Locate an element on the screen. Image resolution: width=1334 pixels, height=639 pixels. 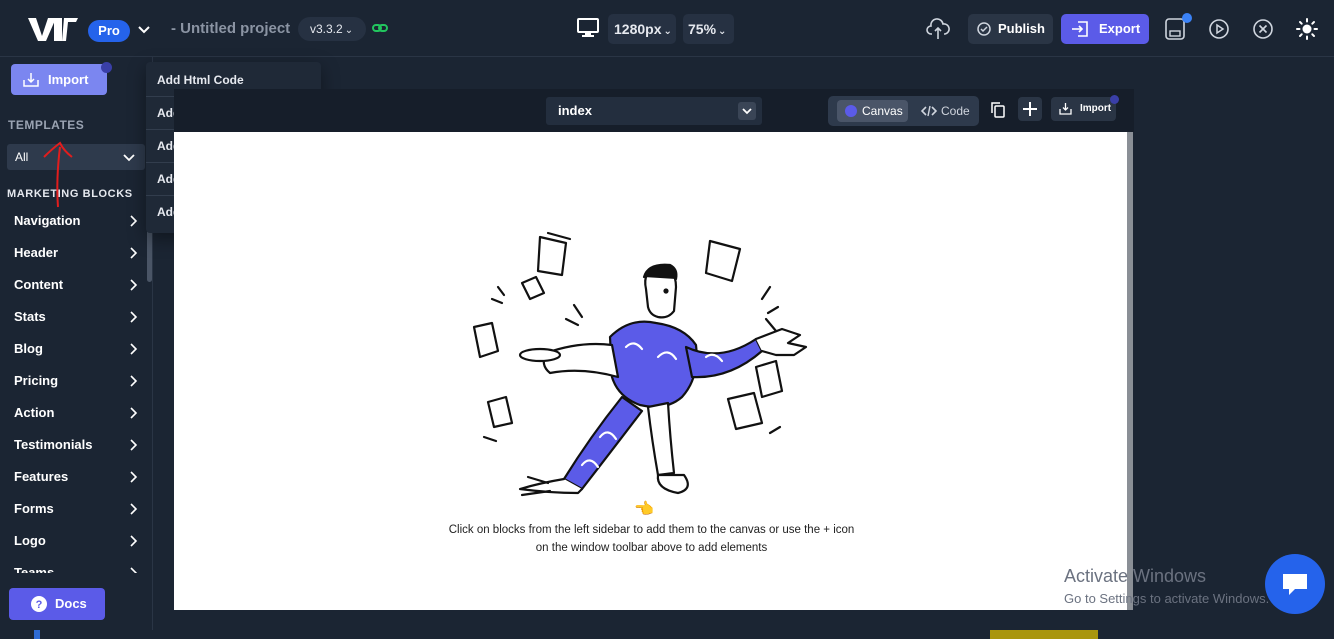
plus-icon is located at coordinates (1030, 109).